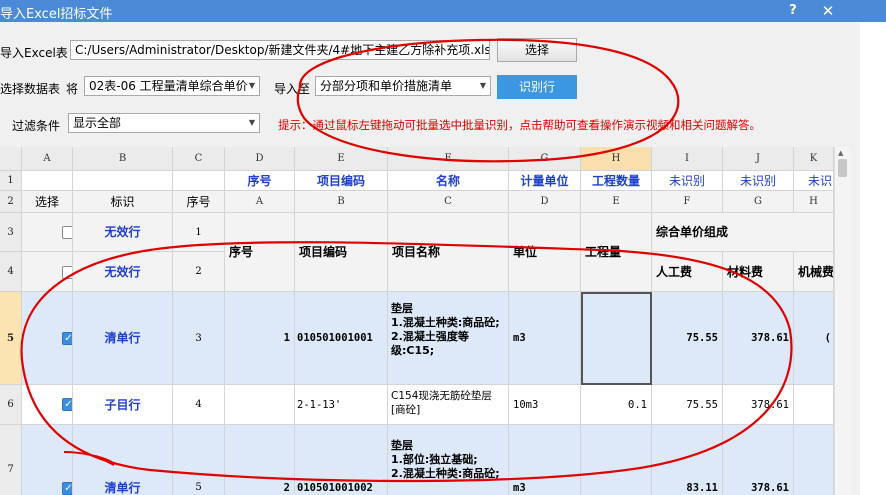 This screenshot has width=886, height=495. Describe the element at coordinates (488, 100) in the screenshot. I see `annotation-circle-top` at that location.